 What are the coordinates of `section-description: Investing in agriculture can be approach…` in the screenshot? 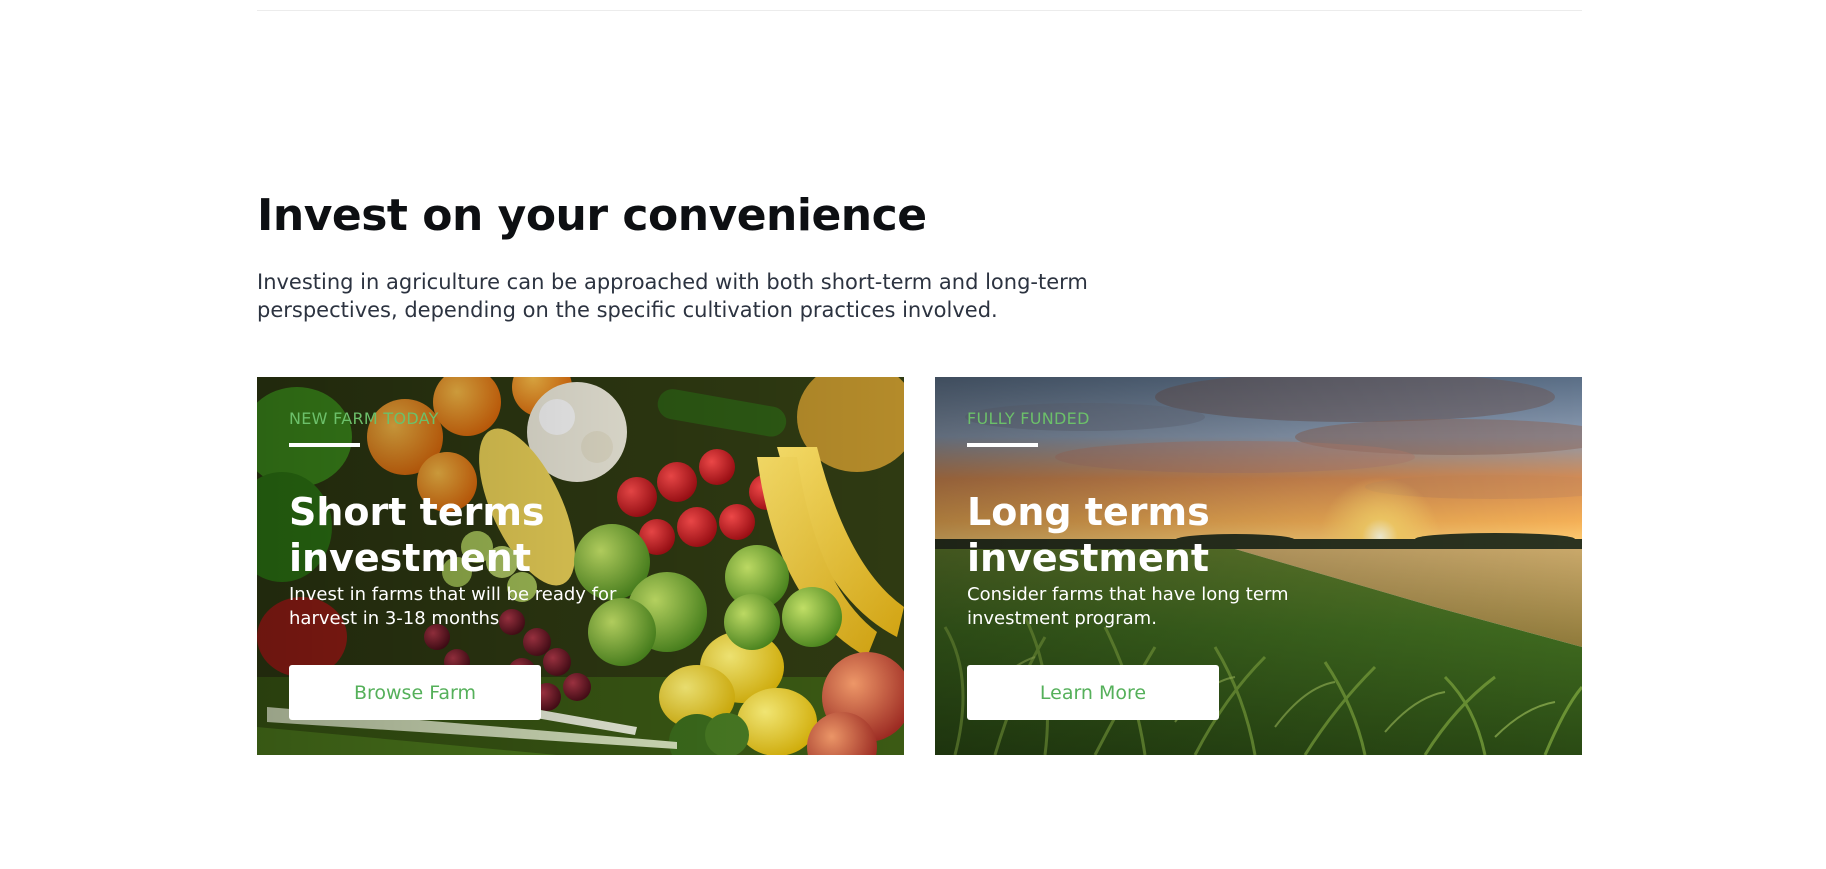 It's located at (672, 296).